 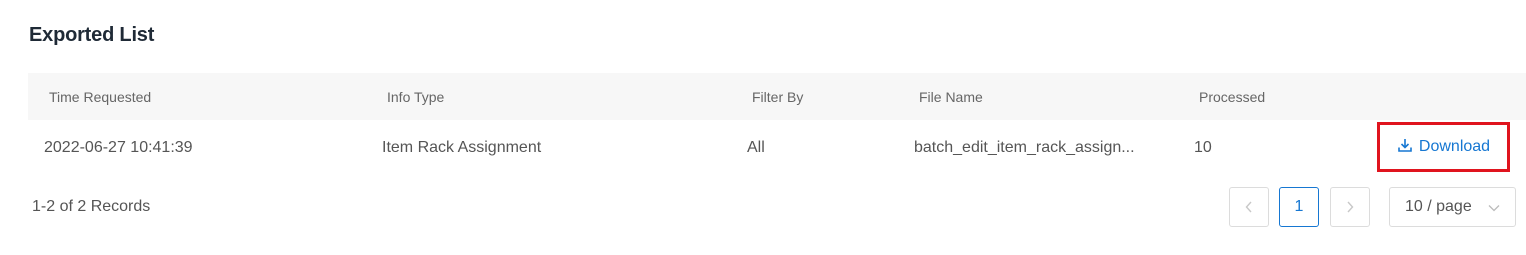 What do you see at coordinates (118, 147) in the screenshot?
I see `cell-time-requested: 2022-06-27 10:41:39` at bounding box center [118, 147].